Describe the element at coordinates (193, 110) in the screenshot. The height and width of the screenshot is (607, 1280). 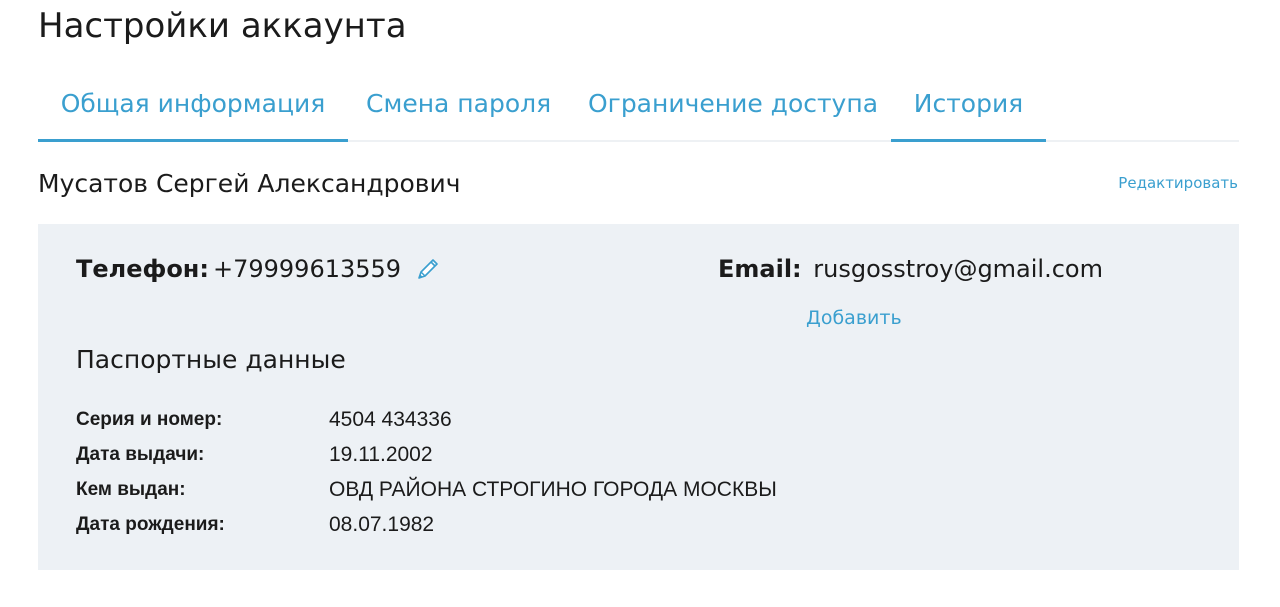
I see `tab-general-info: Общая информация` at that location.